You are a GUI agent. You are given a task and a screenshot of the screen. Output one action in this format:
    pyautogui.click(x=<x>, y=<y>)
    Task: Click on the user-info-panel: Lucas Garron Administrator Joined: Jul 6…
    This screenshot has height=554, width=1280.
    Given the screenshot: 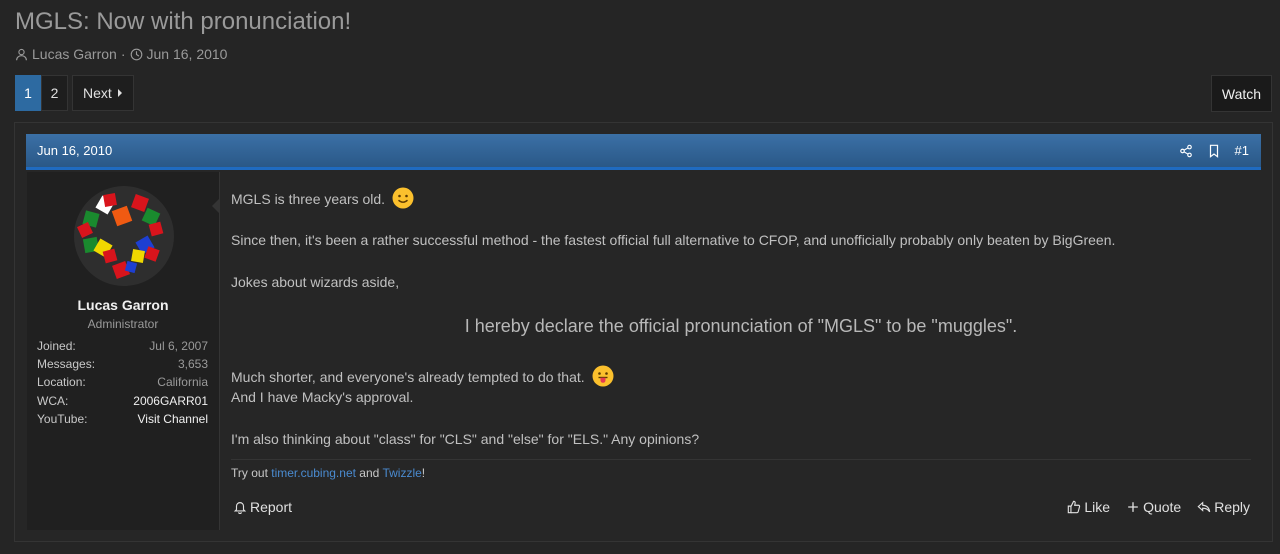 What is the action you would take?
    pyautogui.click(x=123, y=351)
    